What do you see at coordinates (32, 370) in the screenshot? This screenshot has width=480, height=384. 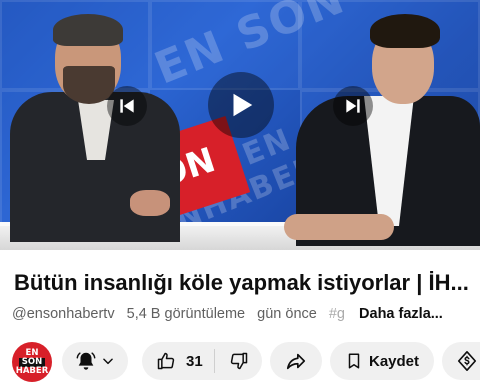 I see `avatar-text-line: HABER` at bounding box center [32, 370].